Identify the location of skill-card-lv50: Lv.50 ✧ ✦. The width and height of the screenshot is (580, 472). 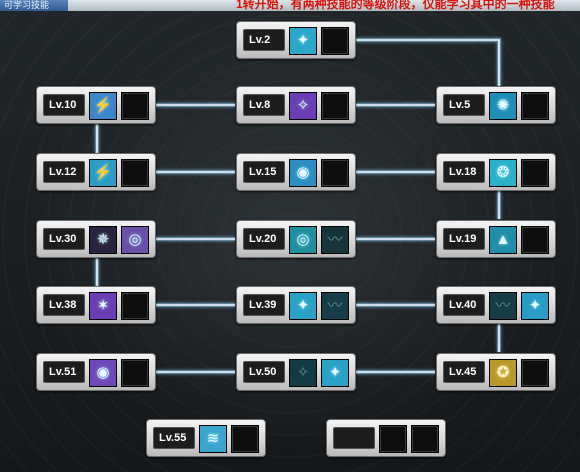
(296, 372).